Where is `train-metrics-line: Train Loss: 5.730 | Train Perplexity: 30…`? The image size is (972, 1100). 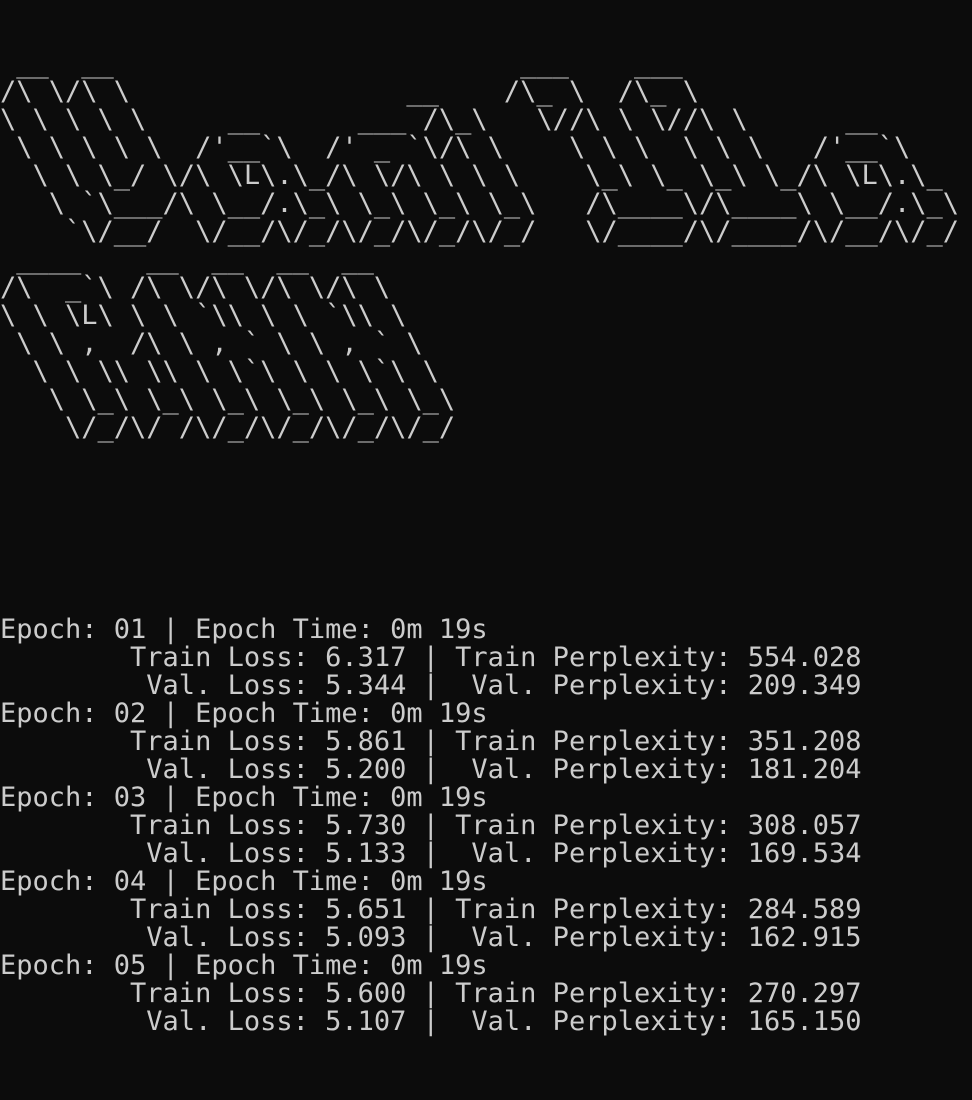 train-metrics-line: Train Loss: 5.730 | Train Perplexity: 30… is located at coordinates (431, 825).